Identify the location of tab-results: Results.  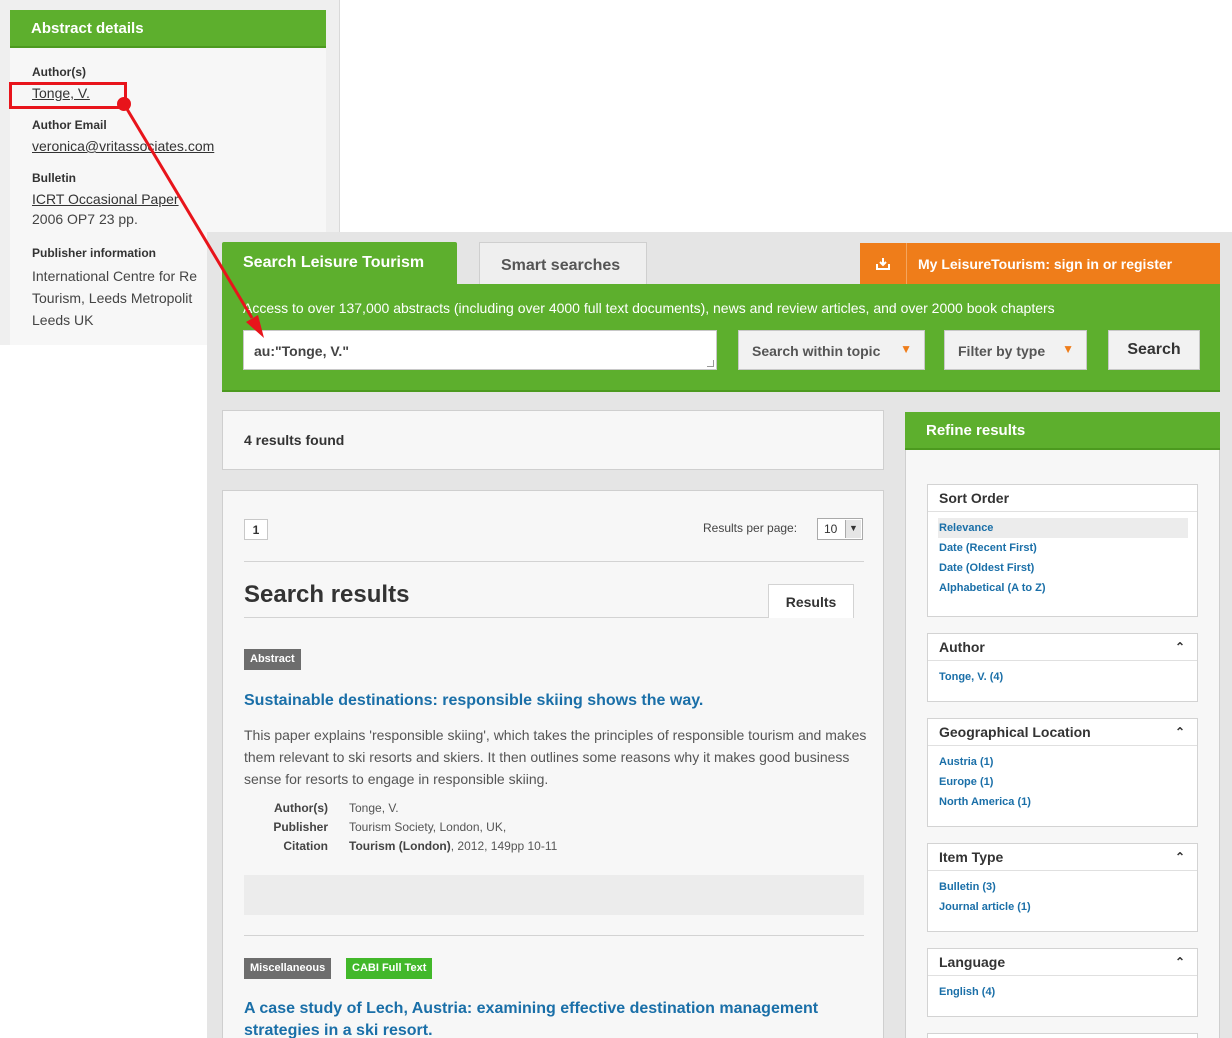
(811, 601).